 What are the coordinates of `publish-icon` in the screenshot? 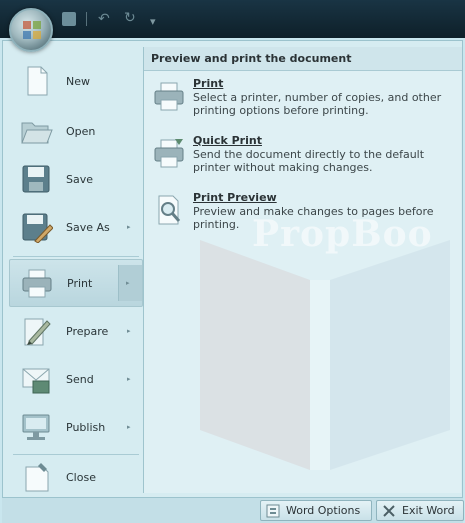 It's located at (36, 427).